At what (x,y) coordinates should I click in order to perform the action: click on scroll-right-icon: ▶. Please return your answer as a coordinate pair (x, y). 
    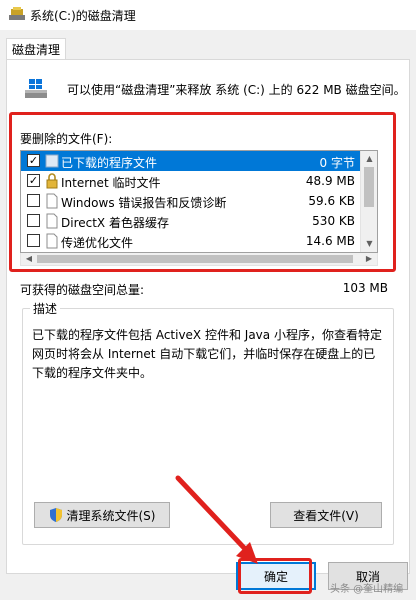
    Looking at the image, I should click on (369, 259).